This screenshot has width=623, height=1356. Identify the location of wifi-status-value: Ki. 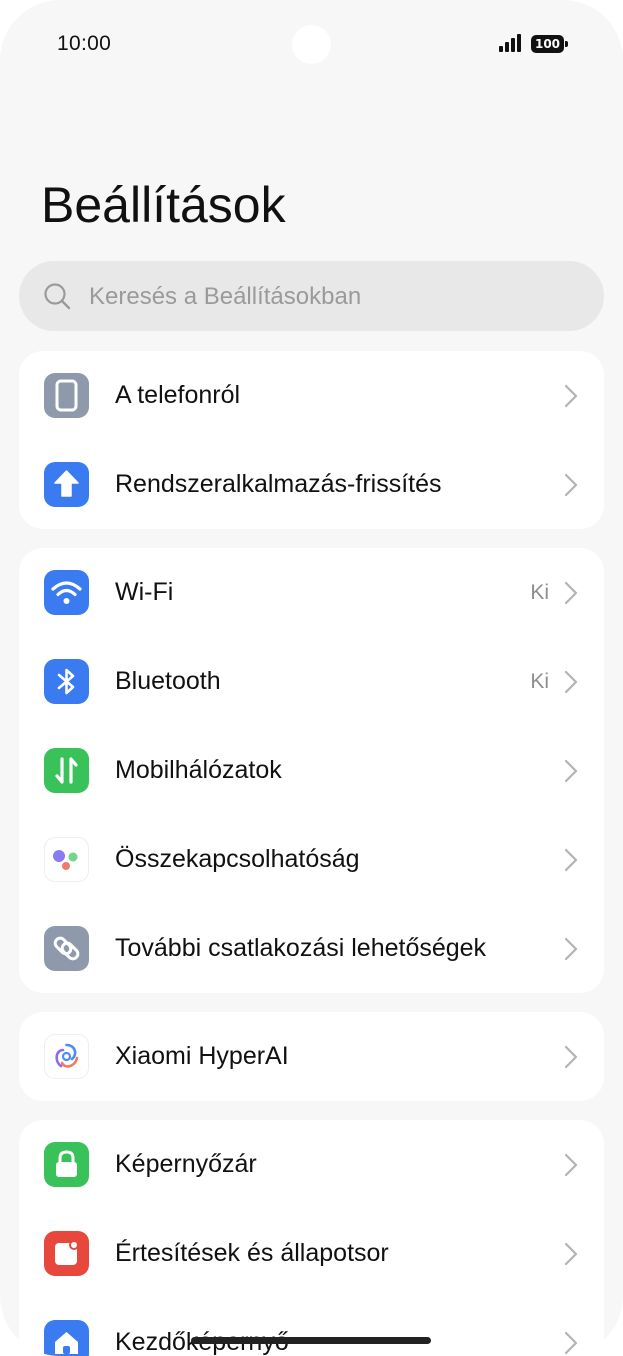
(539, 592).